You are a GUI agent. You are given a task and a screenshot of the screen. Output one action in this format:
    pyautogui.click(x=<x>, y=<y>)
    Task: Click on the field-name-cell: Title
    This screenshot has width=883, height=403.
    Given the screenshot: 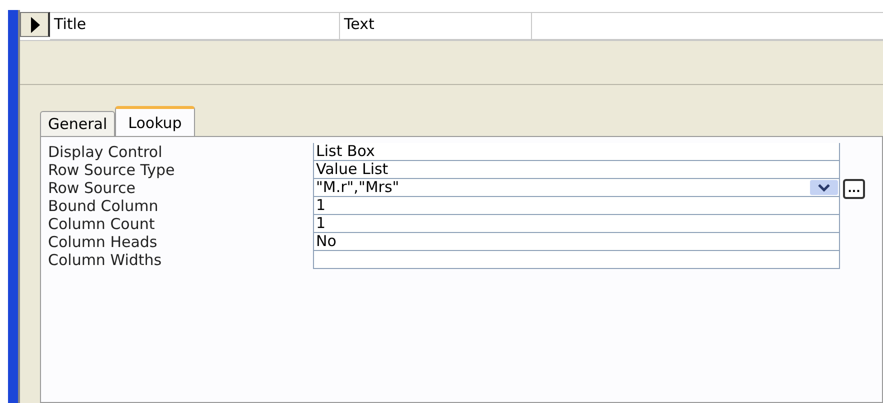 What is the action you would take?
    pyautogui.click(x=195, y=26)
    